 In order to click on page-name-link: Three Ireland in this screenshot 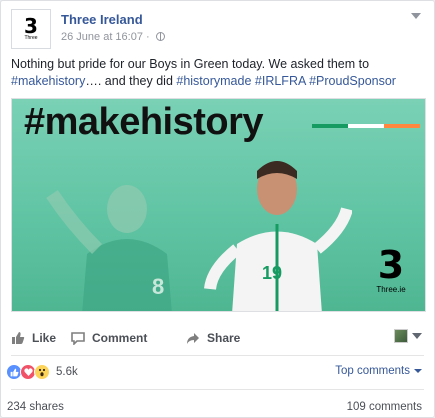, I will do `click(102, 19)`.